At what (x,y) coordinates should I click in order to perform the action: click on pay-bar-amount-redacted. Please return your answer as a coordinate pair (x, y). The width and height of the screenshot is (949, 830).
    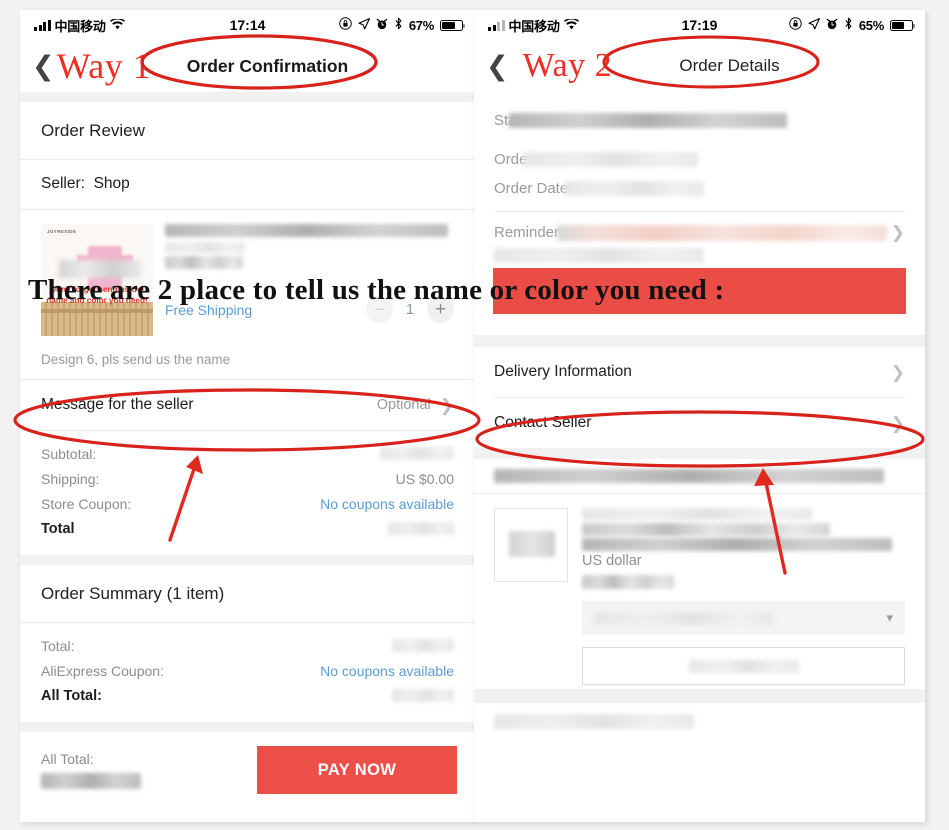
    Looking at the image, I should click on (91, 781).